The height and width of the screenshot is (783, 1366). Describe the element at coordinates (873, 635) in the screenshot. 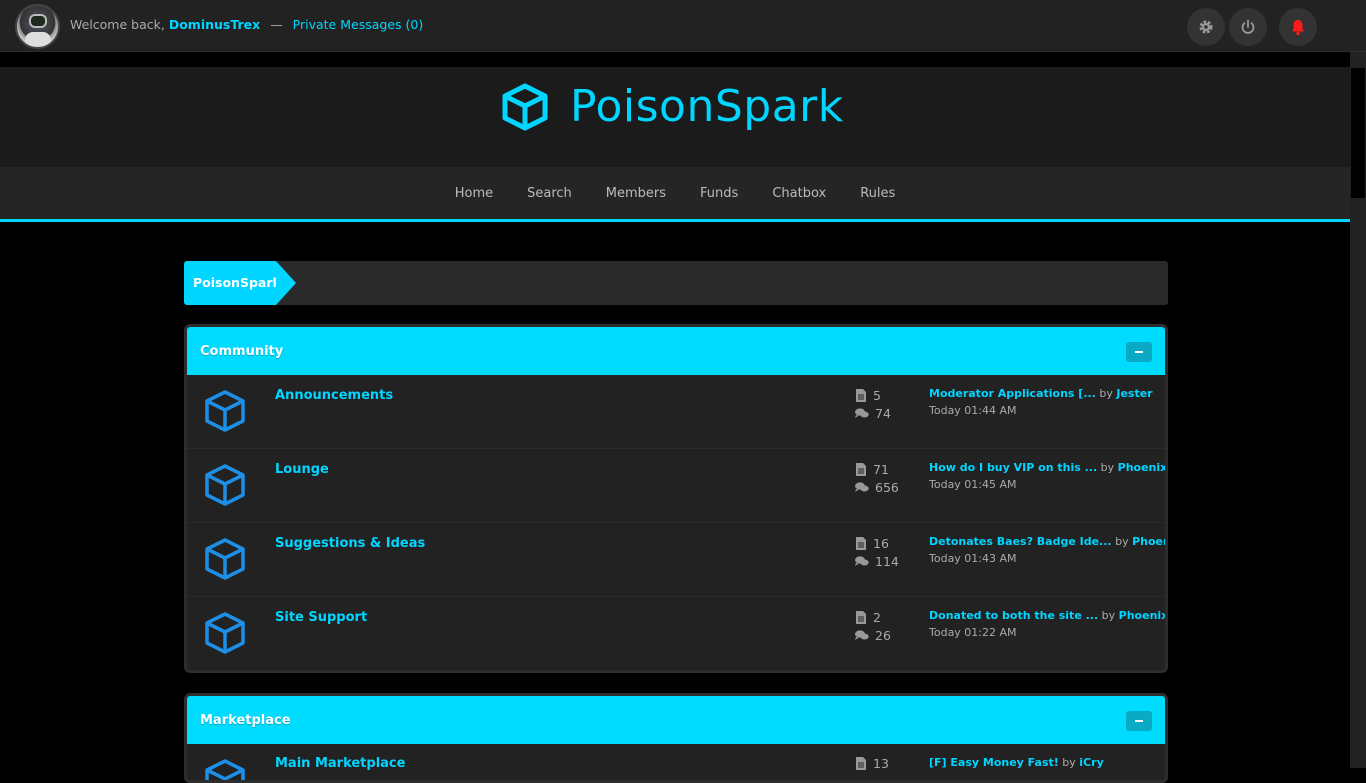

I see `post-count: 26` at that location.